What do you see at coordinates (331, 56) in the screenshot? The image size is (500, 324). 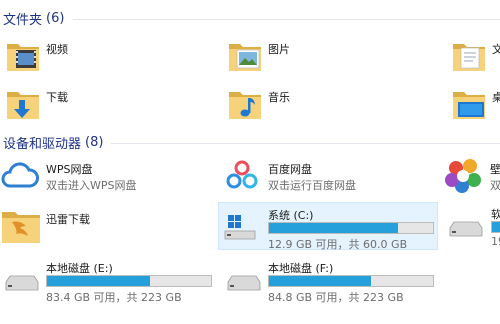 I see `folder-pictures: 图片` at bounding box center [331, 56].